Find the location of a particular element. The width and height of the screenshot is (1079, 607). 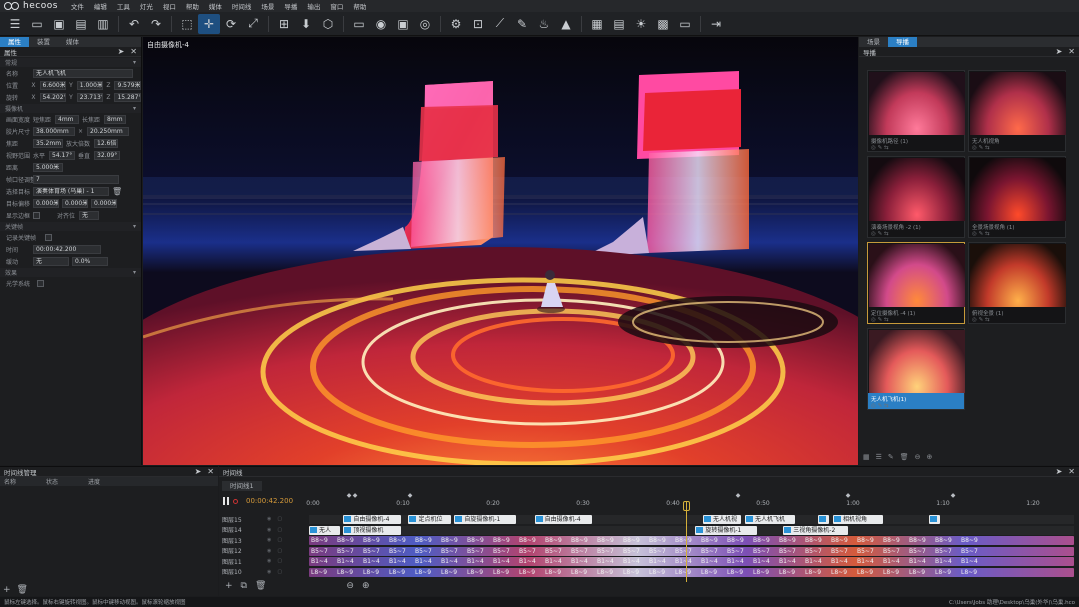

sensor-b-field: 8mm is located at coordinates (115, 119).